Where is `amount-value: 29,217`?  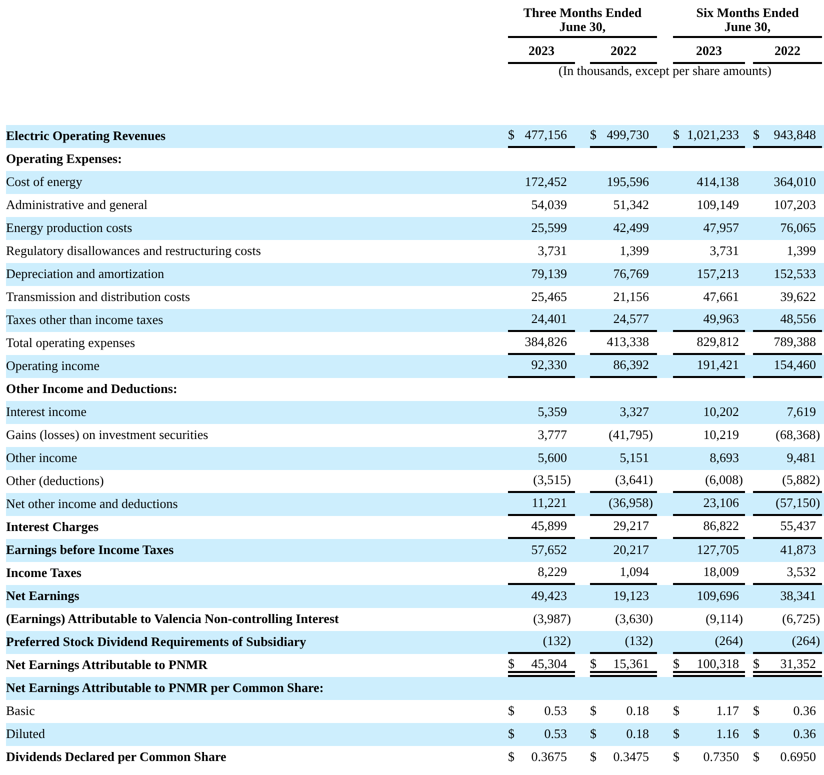
amount-value: 29,217 is located at coordinates (631, 526).